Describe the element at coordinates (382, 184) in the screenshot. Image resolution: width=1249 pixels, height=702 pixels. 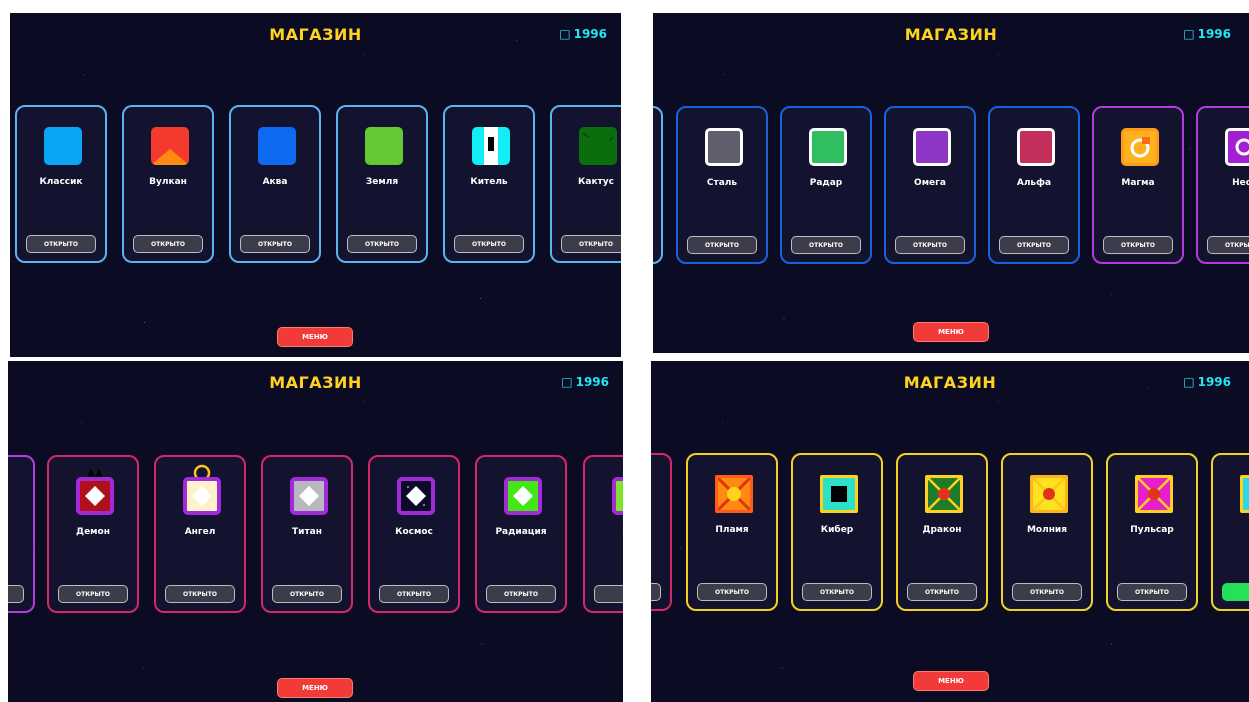
I see `skin-card-earth: Земля ОТКРЫТО` at that location.